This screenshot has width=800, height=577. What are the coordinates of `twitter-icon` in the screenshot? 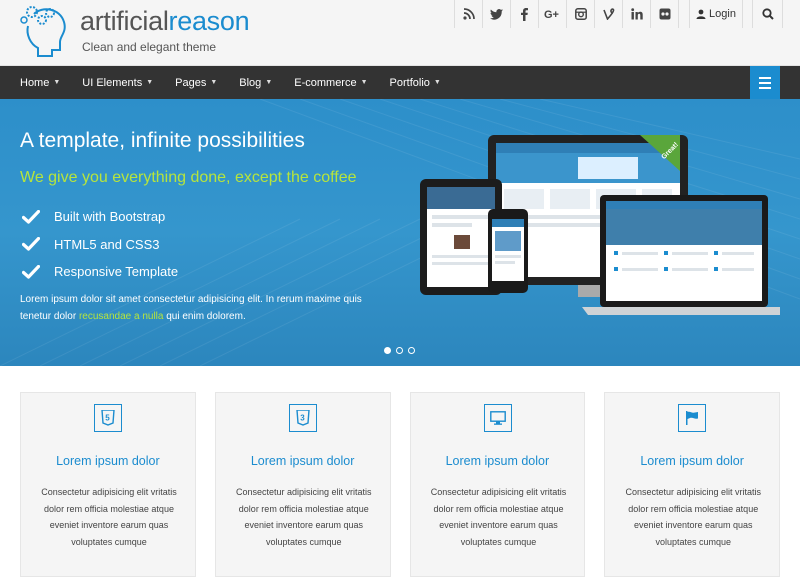 It's located at (497, 14).